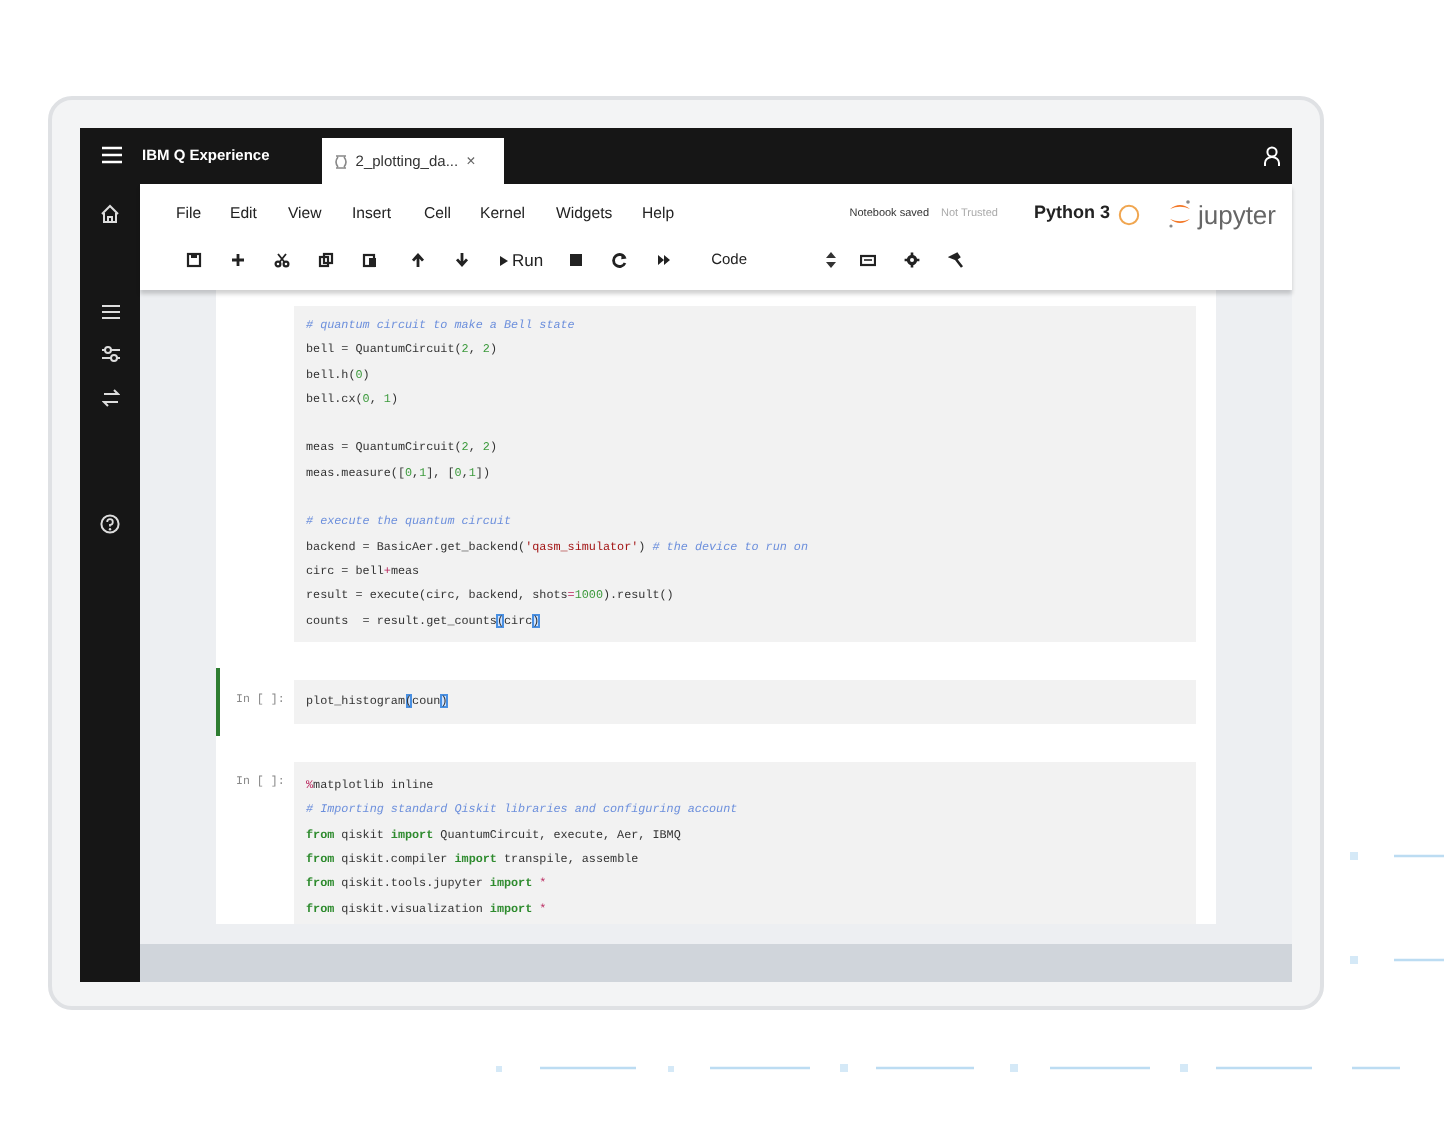 This screenshot has width=1444, height=1144. I want to click on hammer-icon, so click(956, 260).